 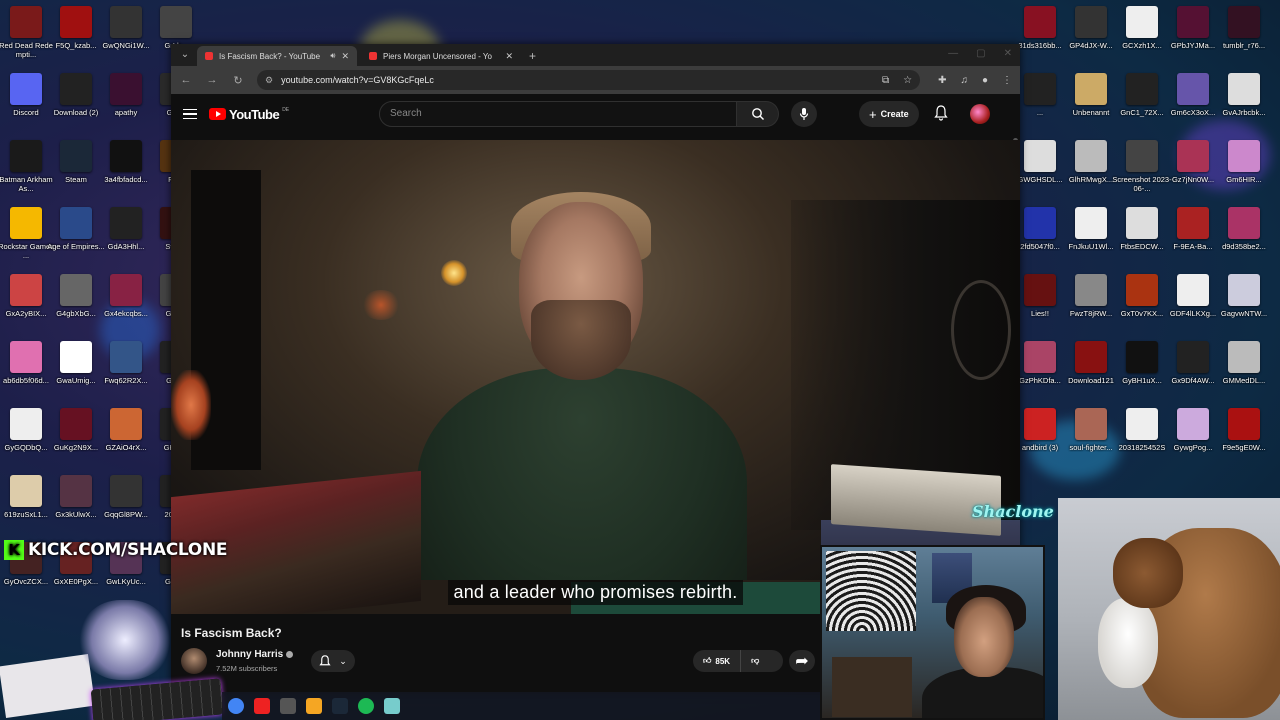 I want to click on share-button: ➦, so click(x=802, y=661).